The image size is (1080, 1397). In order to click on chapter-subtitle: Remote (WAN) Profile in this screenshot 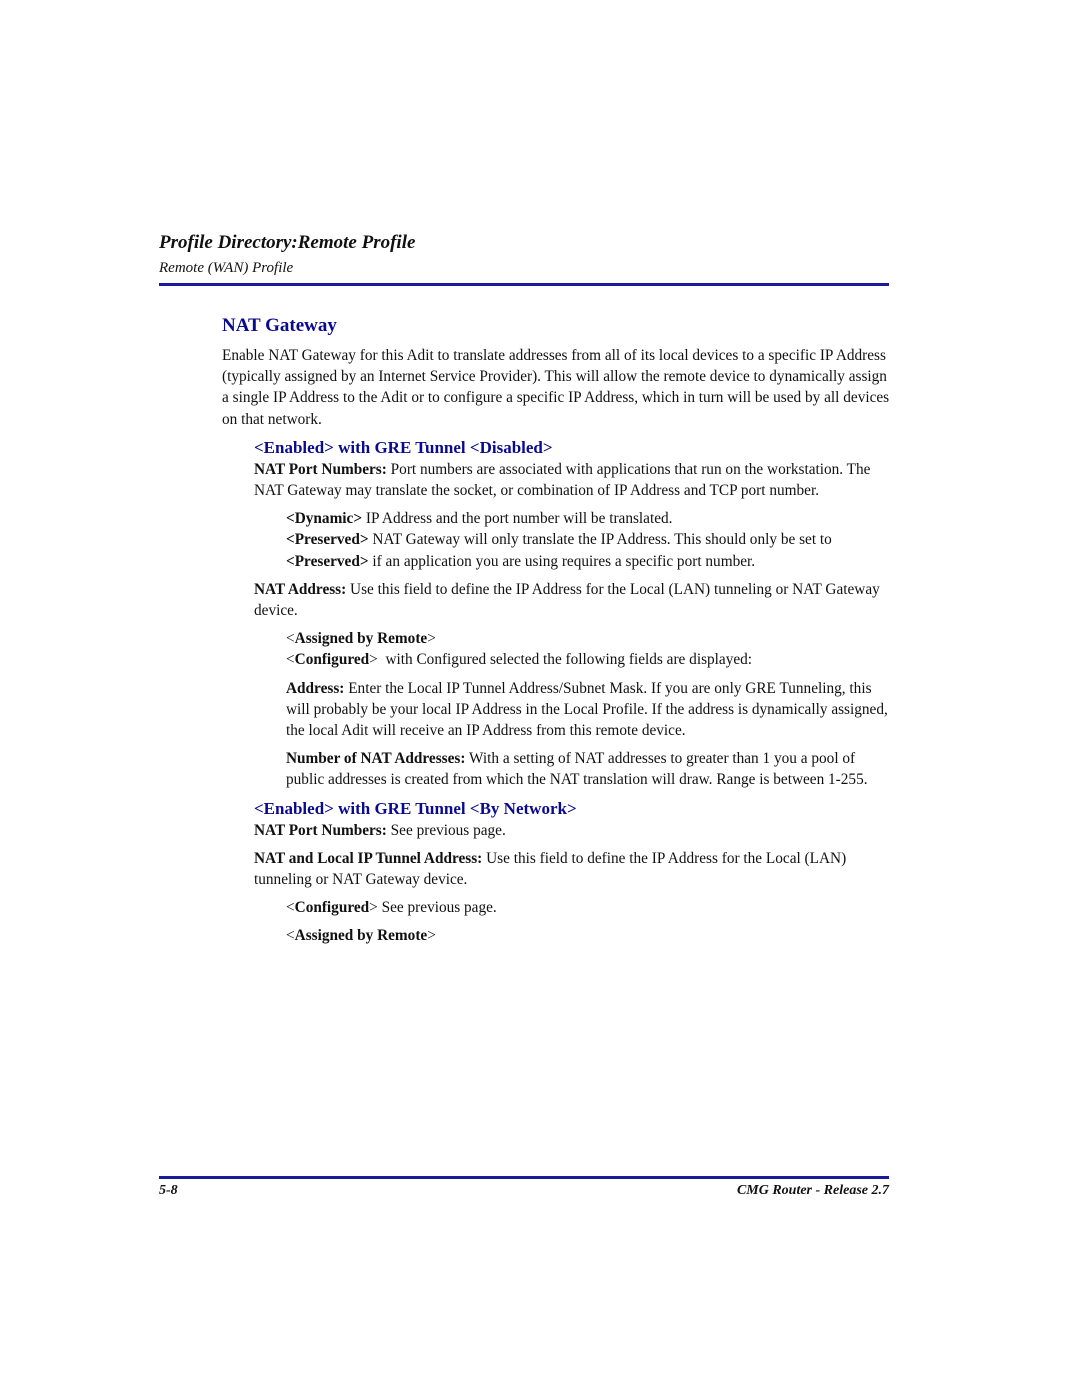, I will do `click(226, 268)`.